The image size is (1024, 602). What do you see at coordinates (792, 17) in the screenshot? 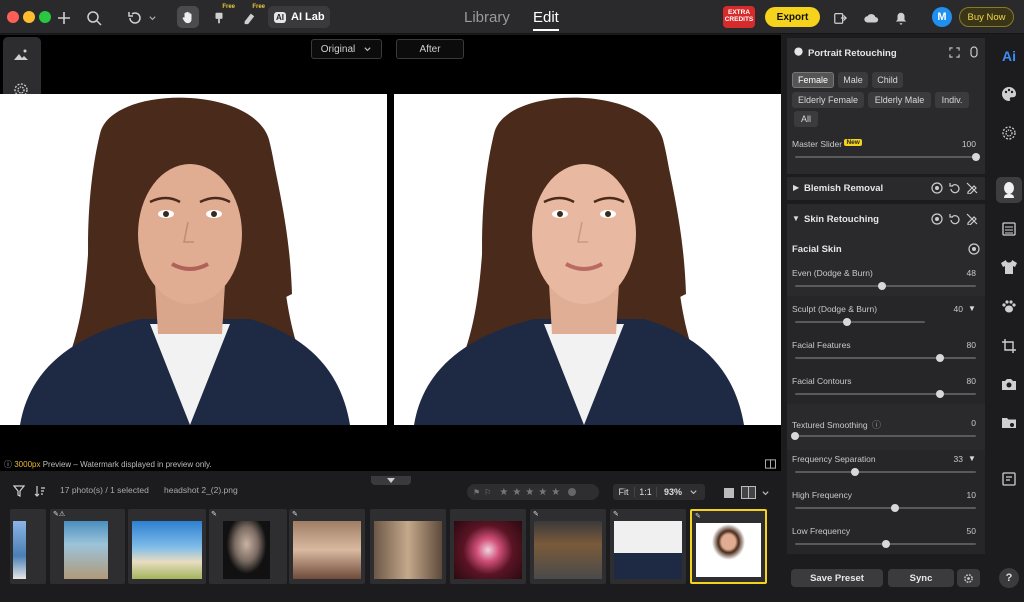
I see `export-button: Export` at bounding box center [792, 17].